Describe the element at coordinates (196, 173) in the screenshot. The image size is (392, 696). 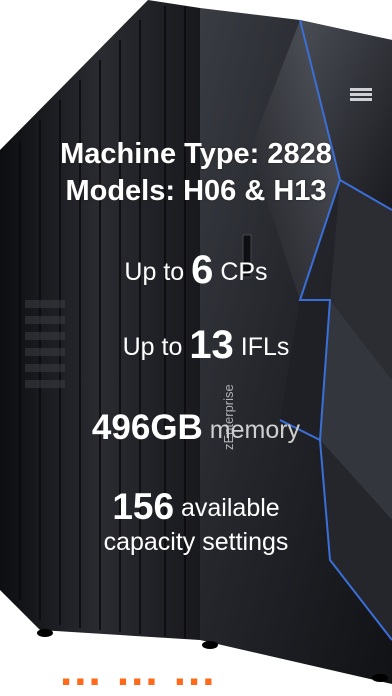
I see `machine-title: Machine Type: 2828 Models: H06 & H13` at that location.